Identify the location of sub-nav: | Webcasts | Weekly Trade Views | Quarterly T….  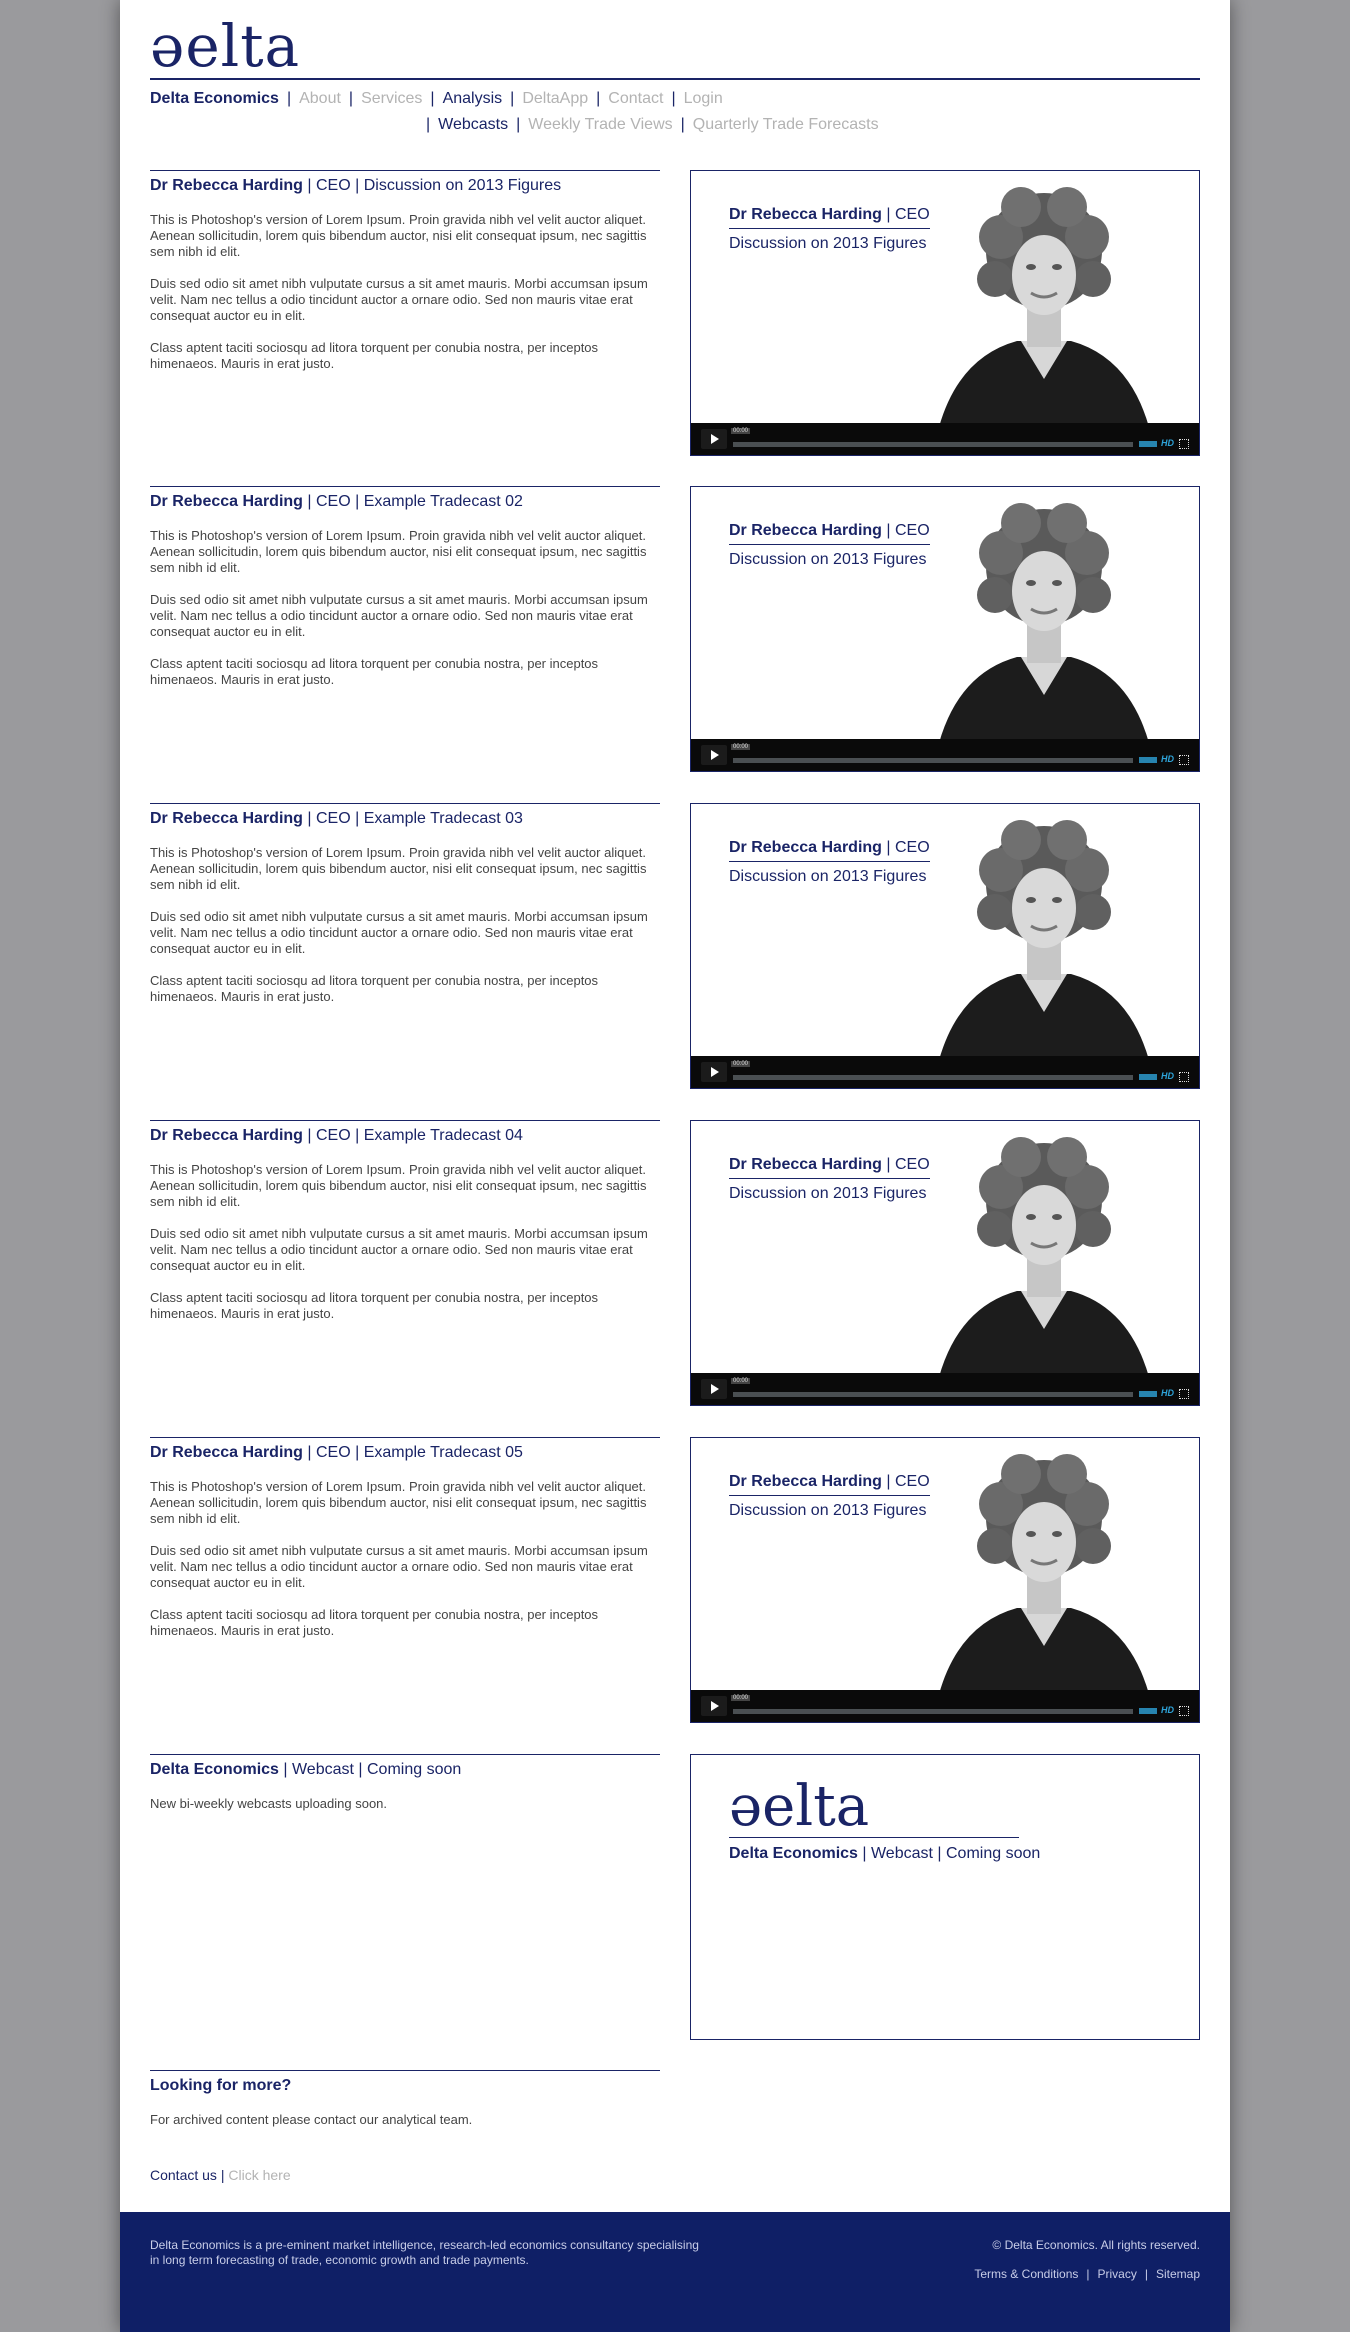
(652, 125).